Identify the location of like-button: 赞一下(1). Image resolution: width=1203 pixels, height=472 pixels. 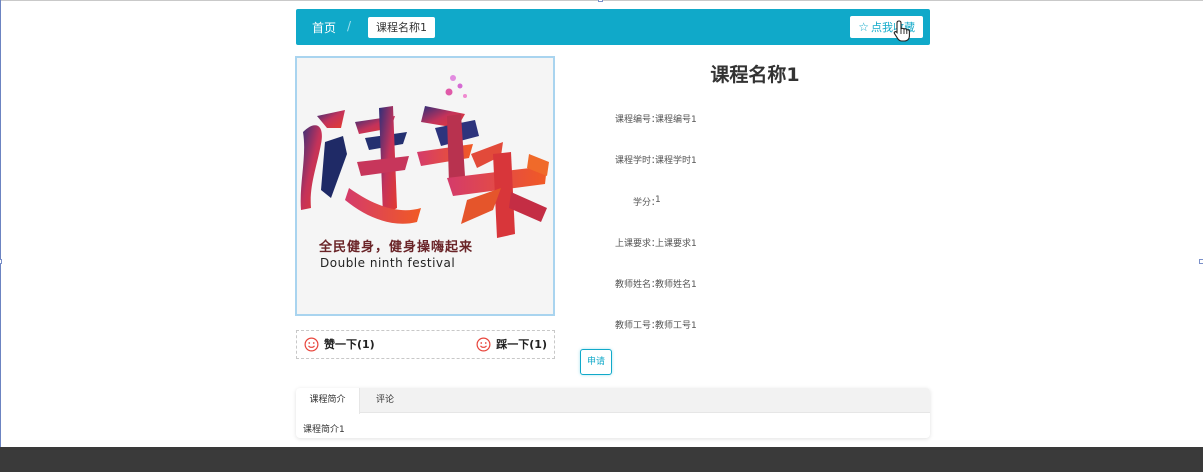
(339, 344).